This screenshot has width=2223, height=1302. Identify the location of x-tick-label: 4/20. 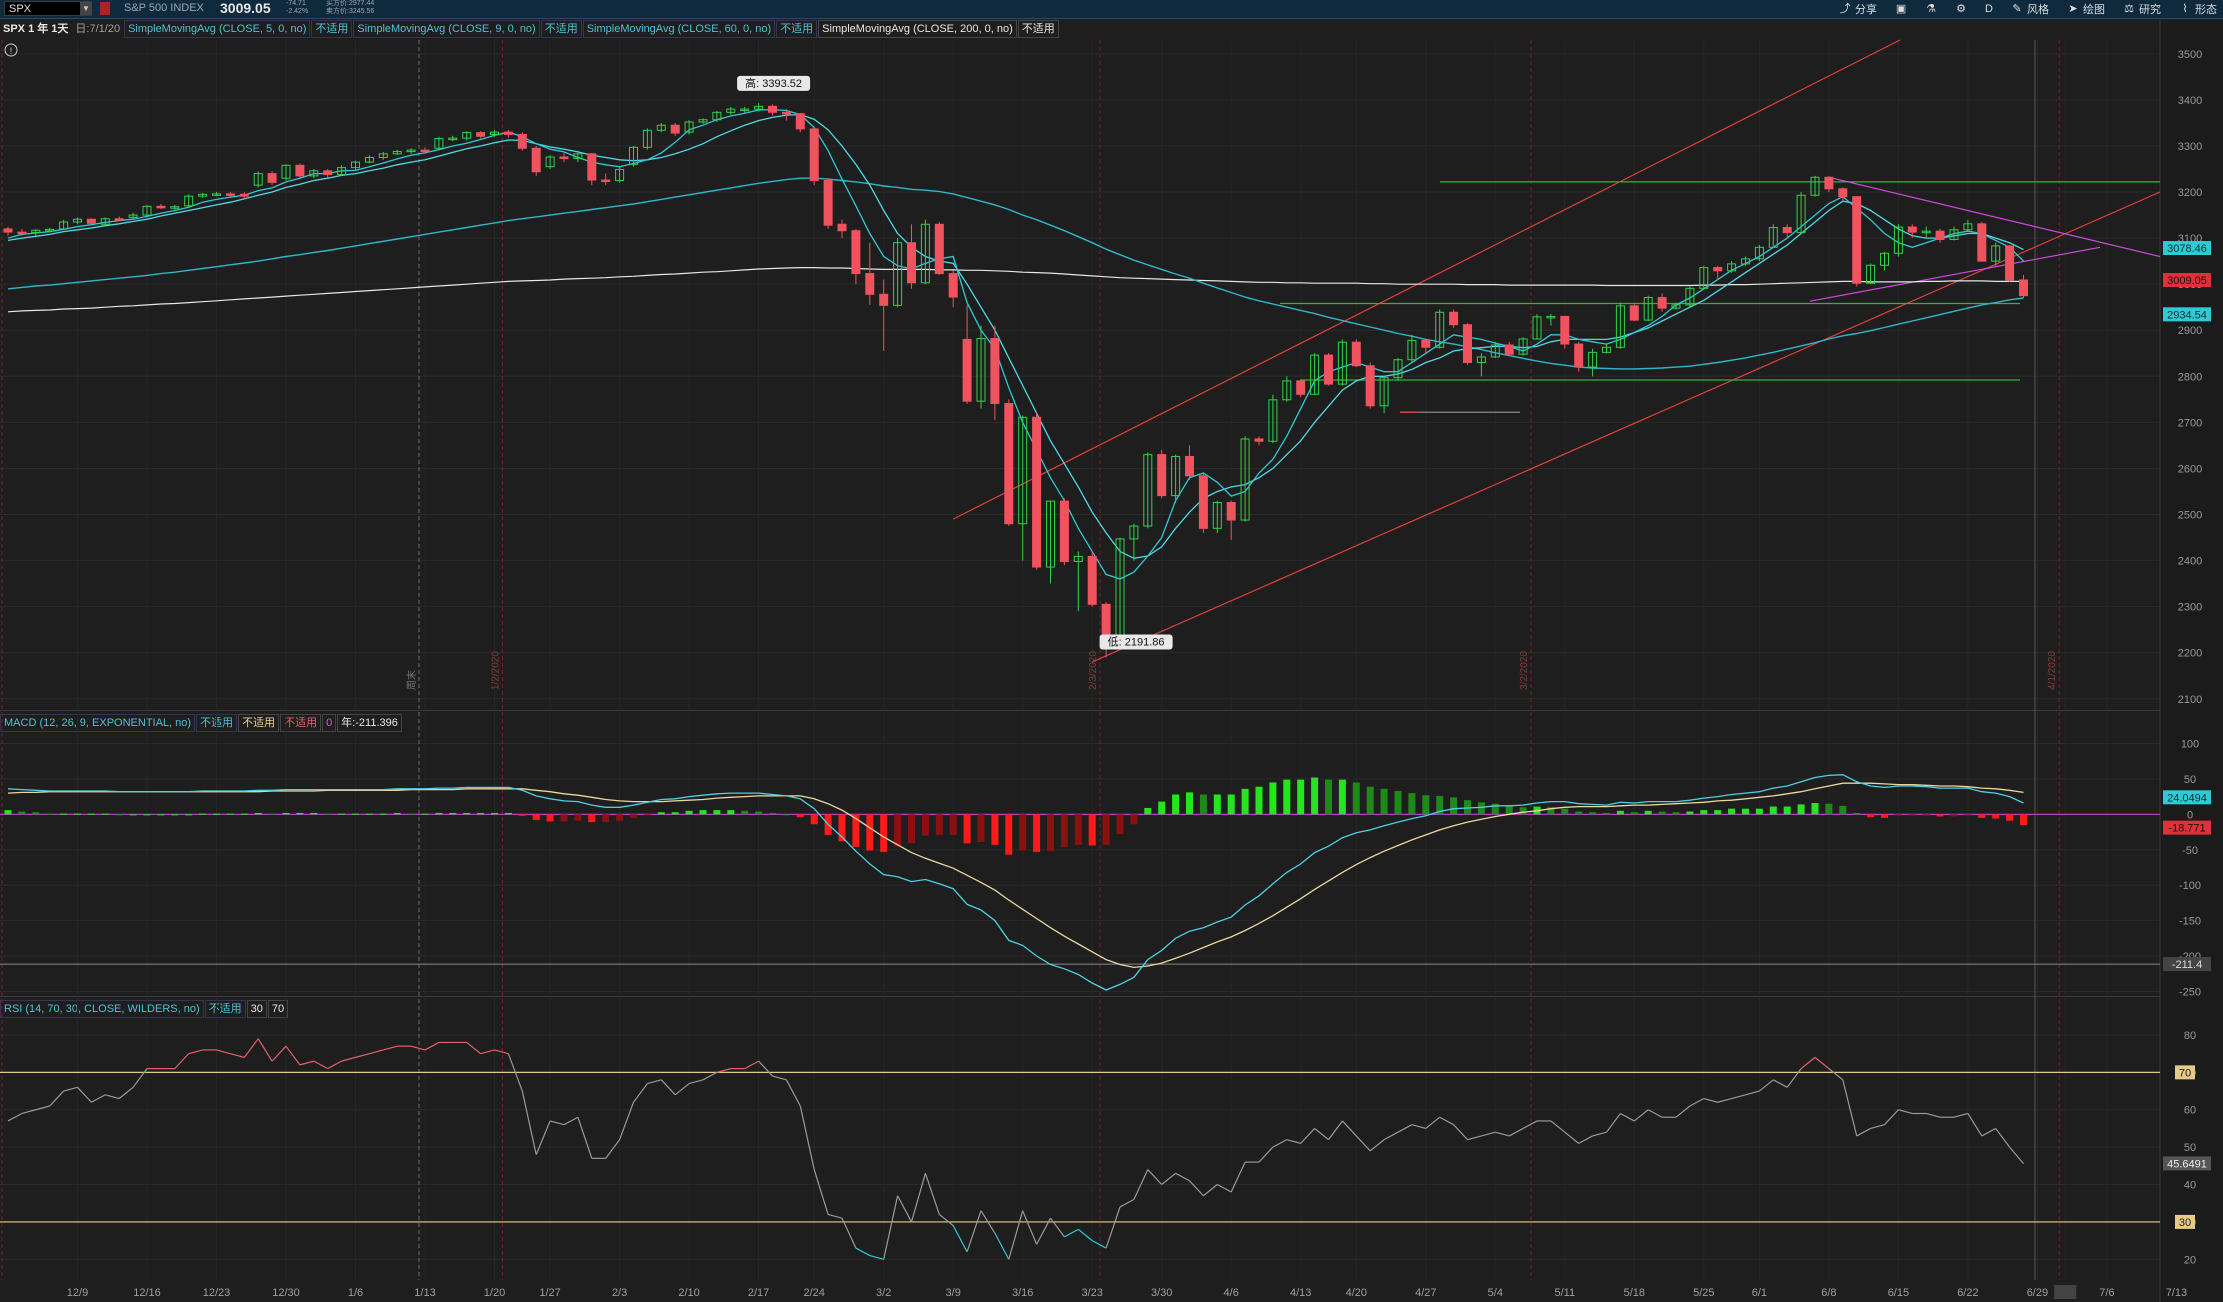
(1356, 1293).